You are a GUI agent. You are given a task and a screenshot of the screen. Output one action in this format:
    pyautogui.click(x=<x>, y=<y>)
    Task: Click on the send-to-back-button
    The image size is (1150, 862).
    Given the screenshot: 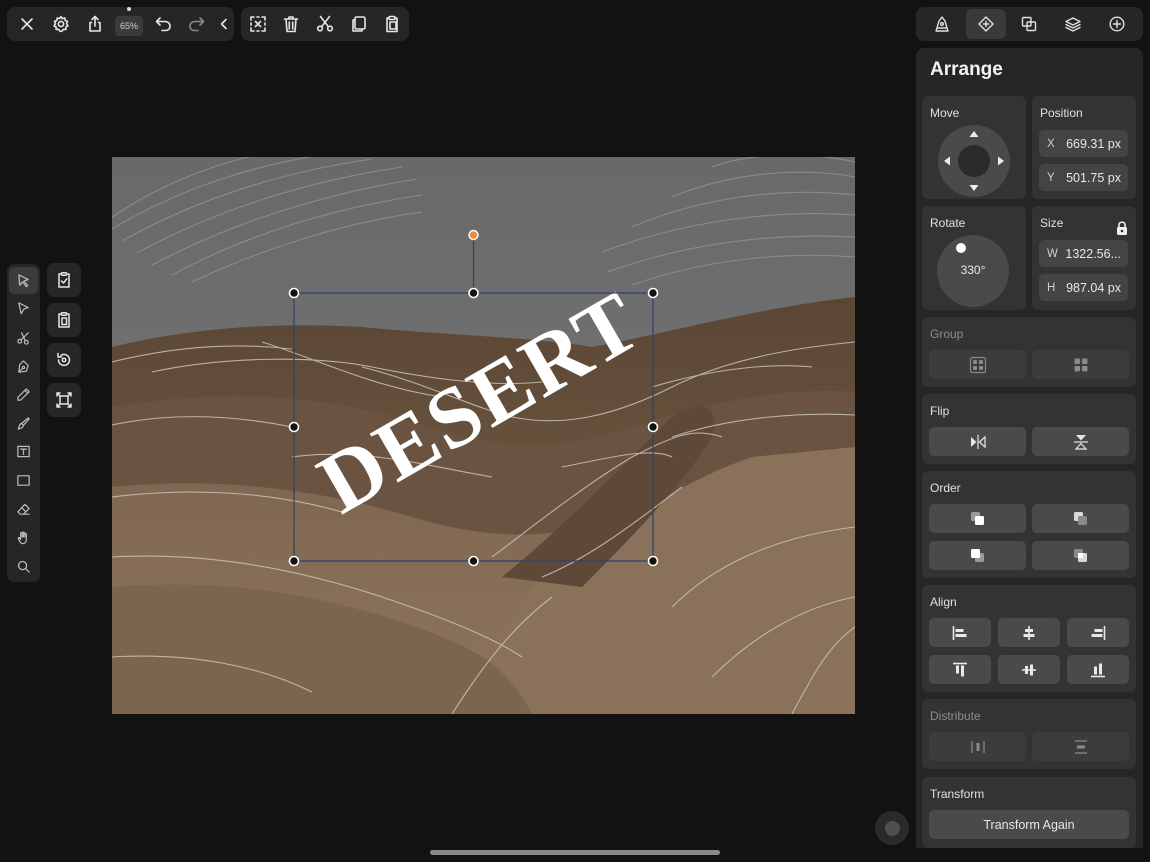 What is the action you would take?
    pyautogui.click(x=1080, y=555)
    